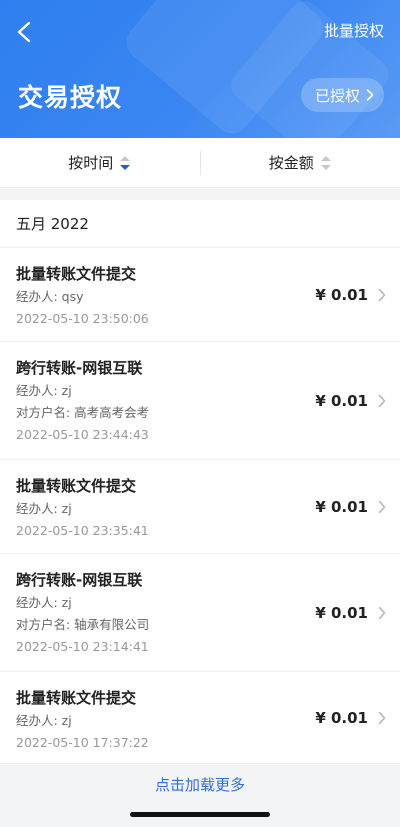 Image resolution: width=400 pixels, height=827 pixels. What do you see at coordinates (200, 224) in the screenshot?
I see `month-header: 五月 2022` at bounding box center [200, 224].